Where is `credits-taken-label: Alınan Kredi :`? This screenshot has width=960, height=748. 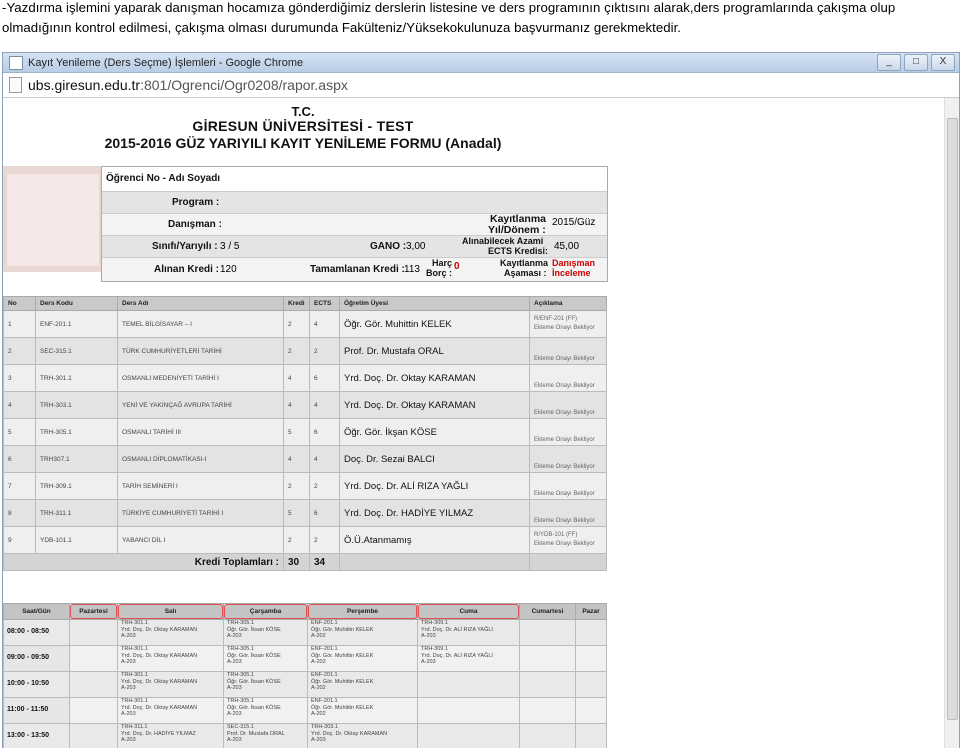 credits-taken-label: Alınan Kredi : is located at coordinates (186, 269).